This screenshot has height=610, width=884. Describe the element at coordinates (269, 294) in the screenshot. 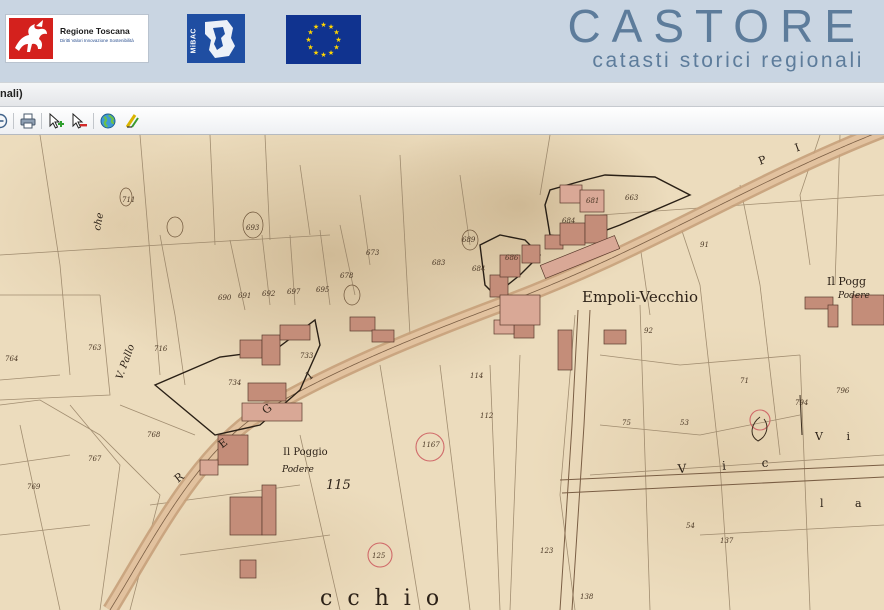

I see `parcel-number: 692` at that location.